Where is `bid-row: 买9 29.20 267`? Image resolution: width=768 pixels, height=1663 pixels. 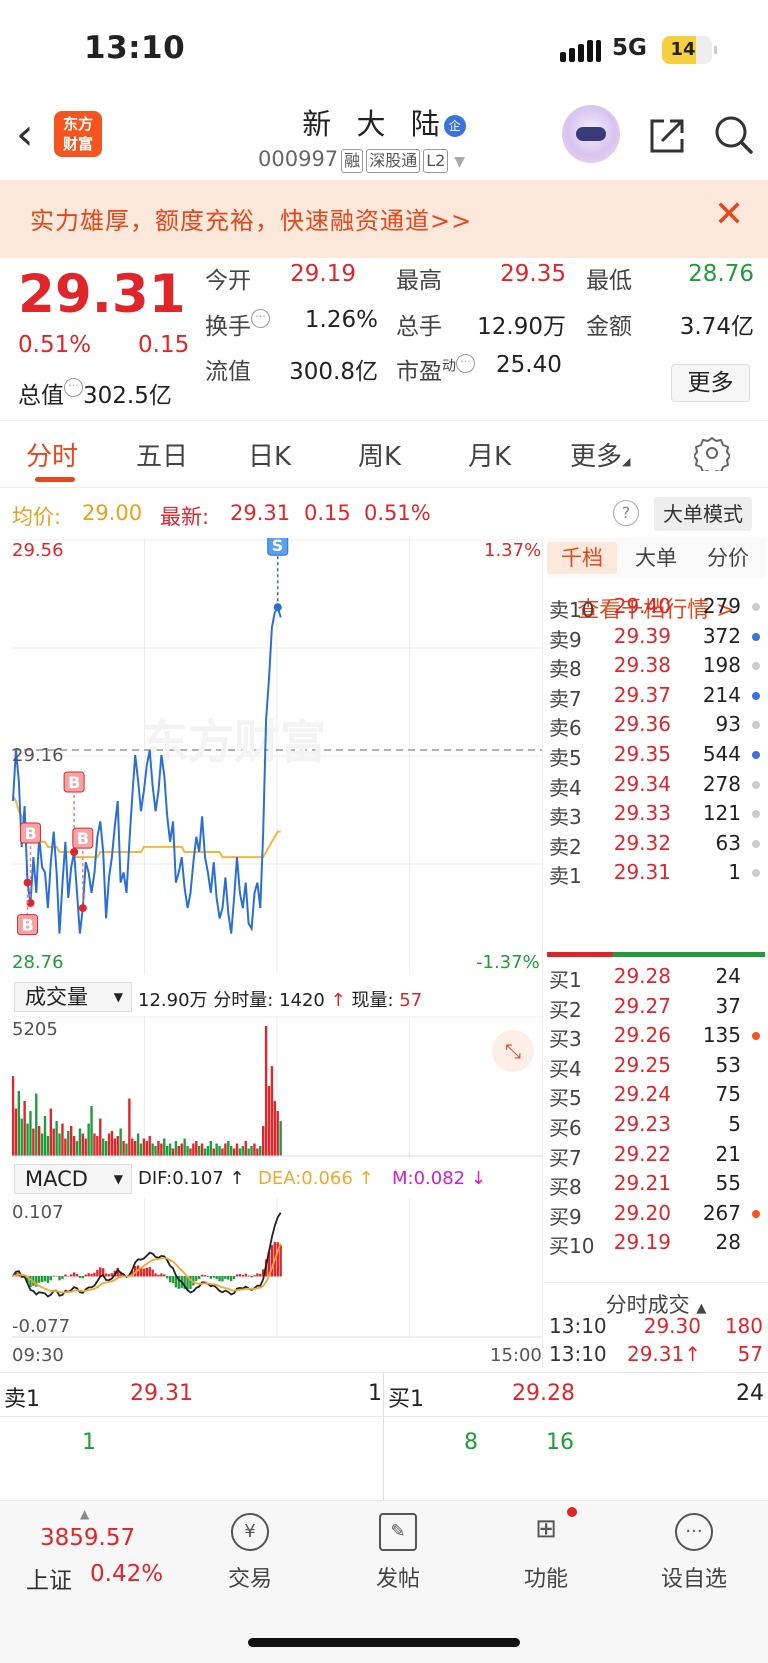
bid-row: 买9 29.20 267 is located at coordinates (655, 1216).